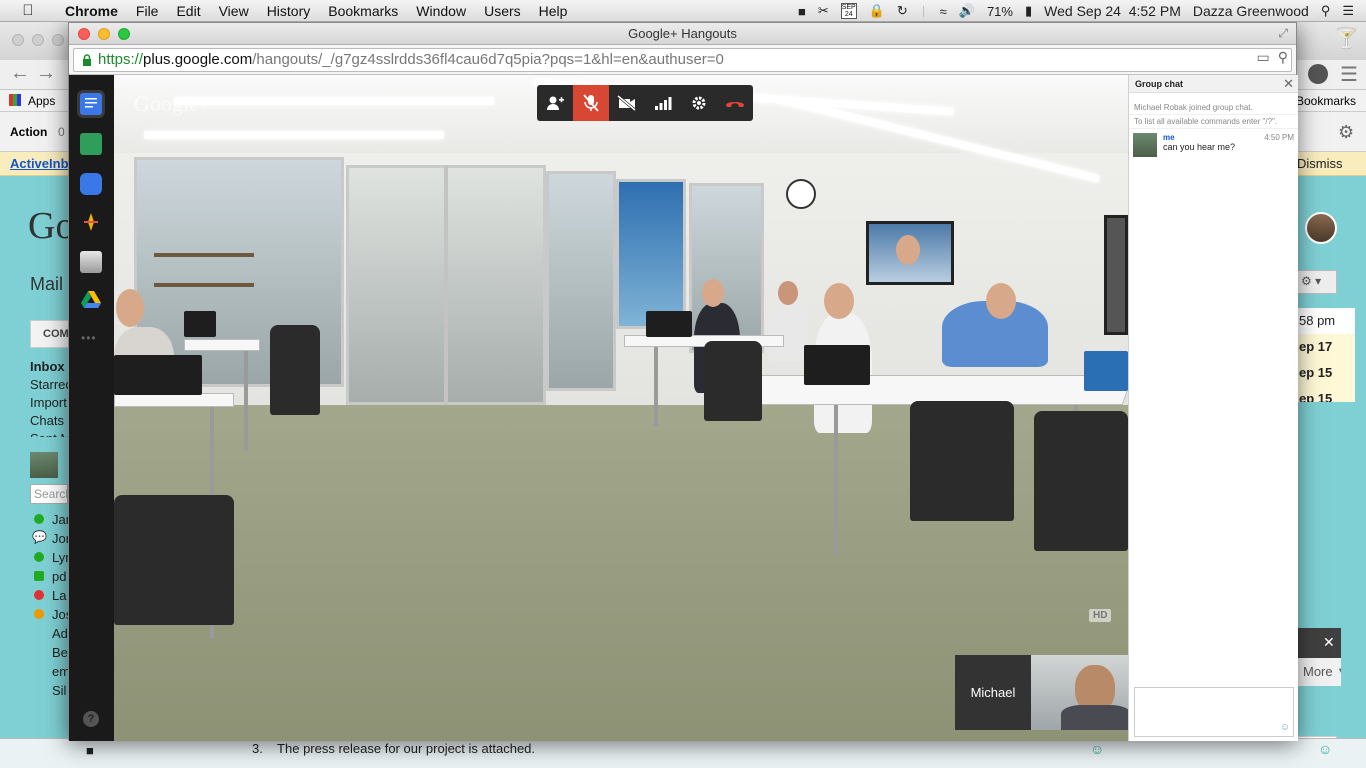 This screenshot has width=1366, height=768. I want to click on apps-bookmark: Apps, so click(41, 101).